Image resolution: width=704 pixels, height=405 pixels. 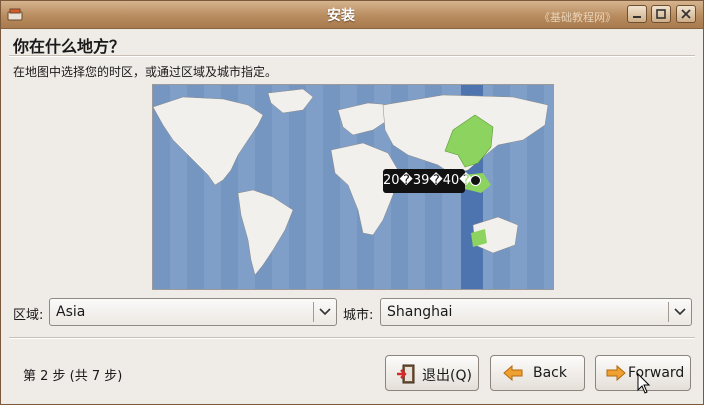 I want to click on minimize-button, so click(x=637, y=14).